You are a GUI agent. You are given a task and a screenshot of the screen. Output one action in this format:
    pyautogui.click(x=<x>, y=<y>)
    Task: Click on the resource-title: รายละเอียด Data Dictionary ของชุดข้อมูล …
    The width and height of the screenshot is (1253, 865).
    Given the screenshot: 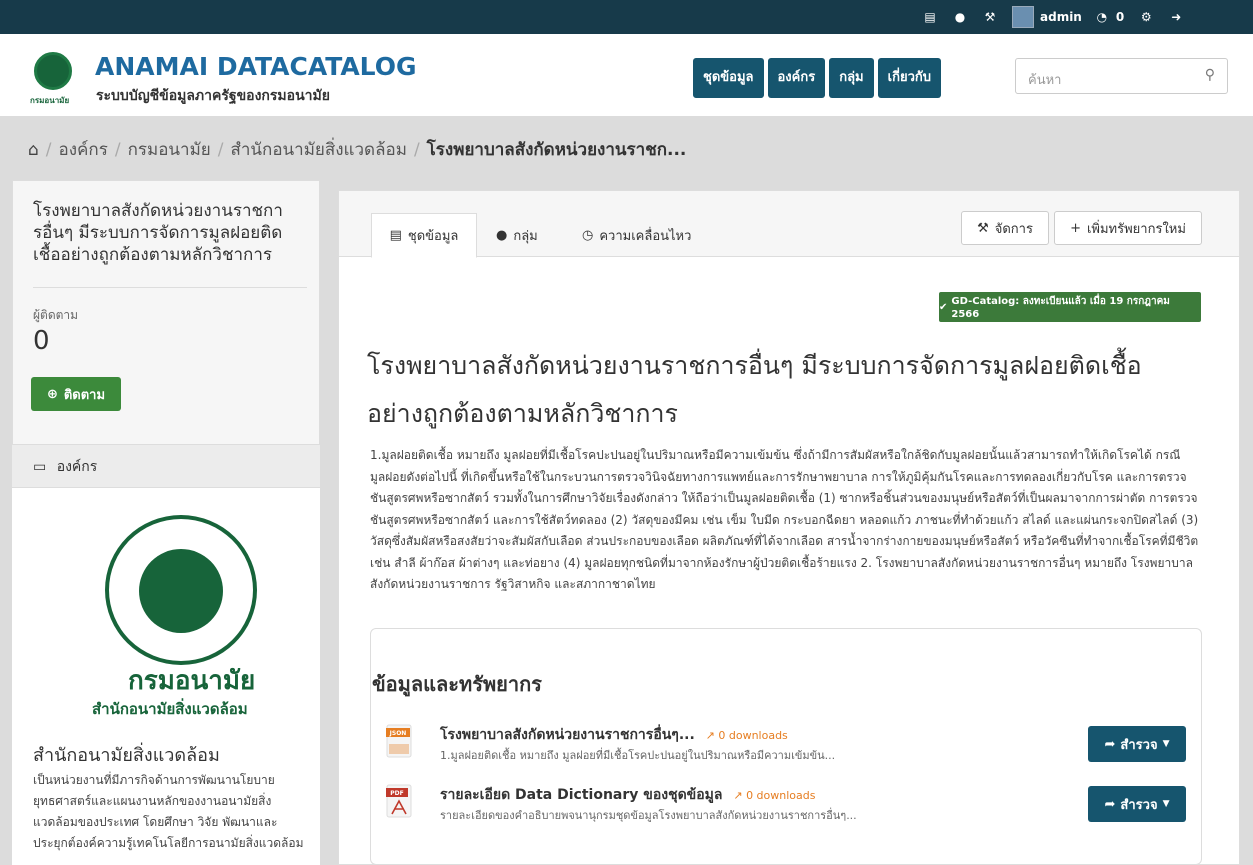 What is the action you would take?
    pyautogui.click(x=627, y=795)
    